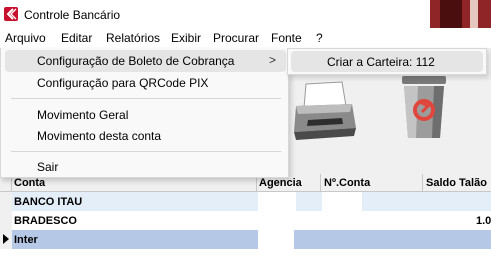  Describe the element at coordinates (319, 38) in the screenshot. I see `menu-help: ?` at that location.